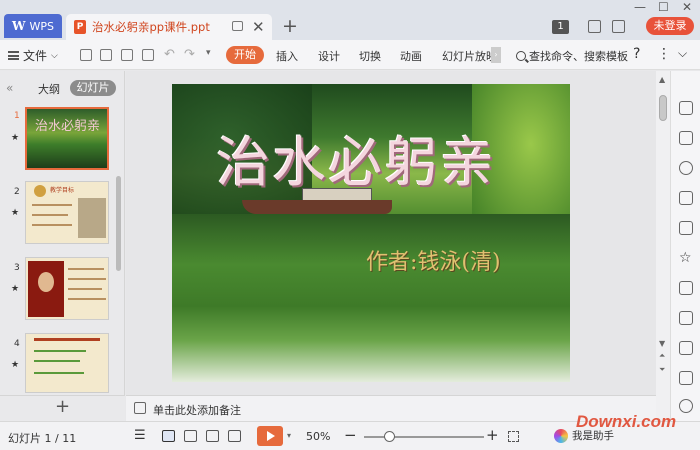 This screenshot has height=450, width=700. I want to click on slide-author: 作者:钱泳(清), so click(433, 260).